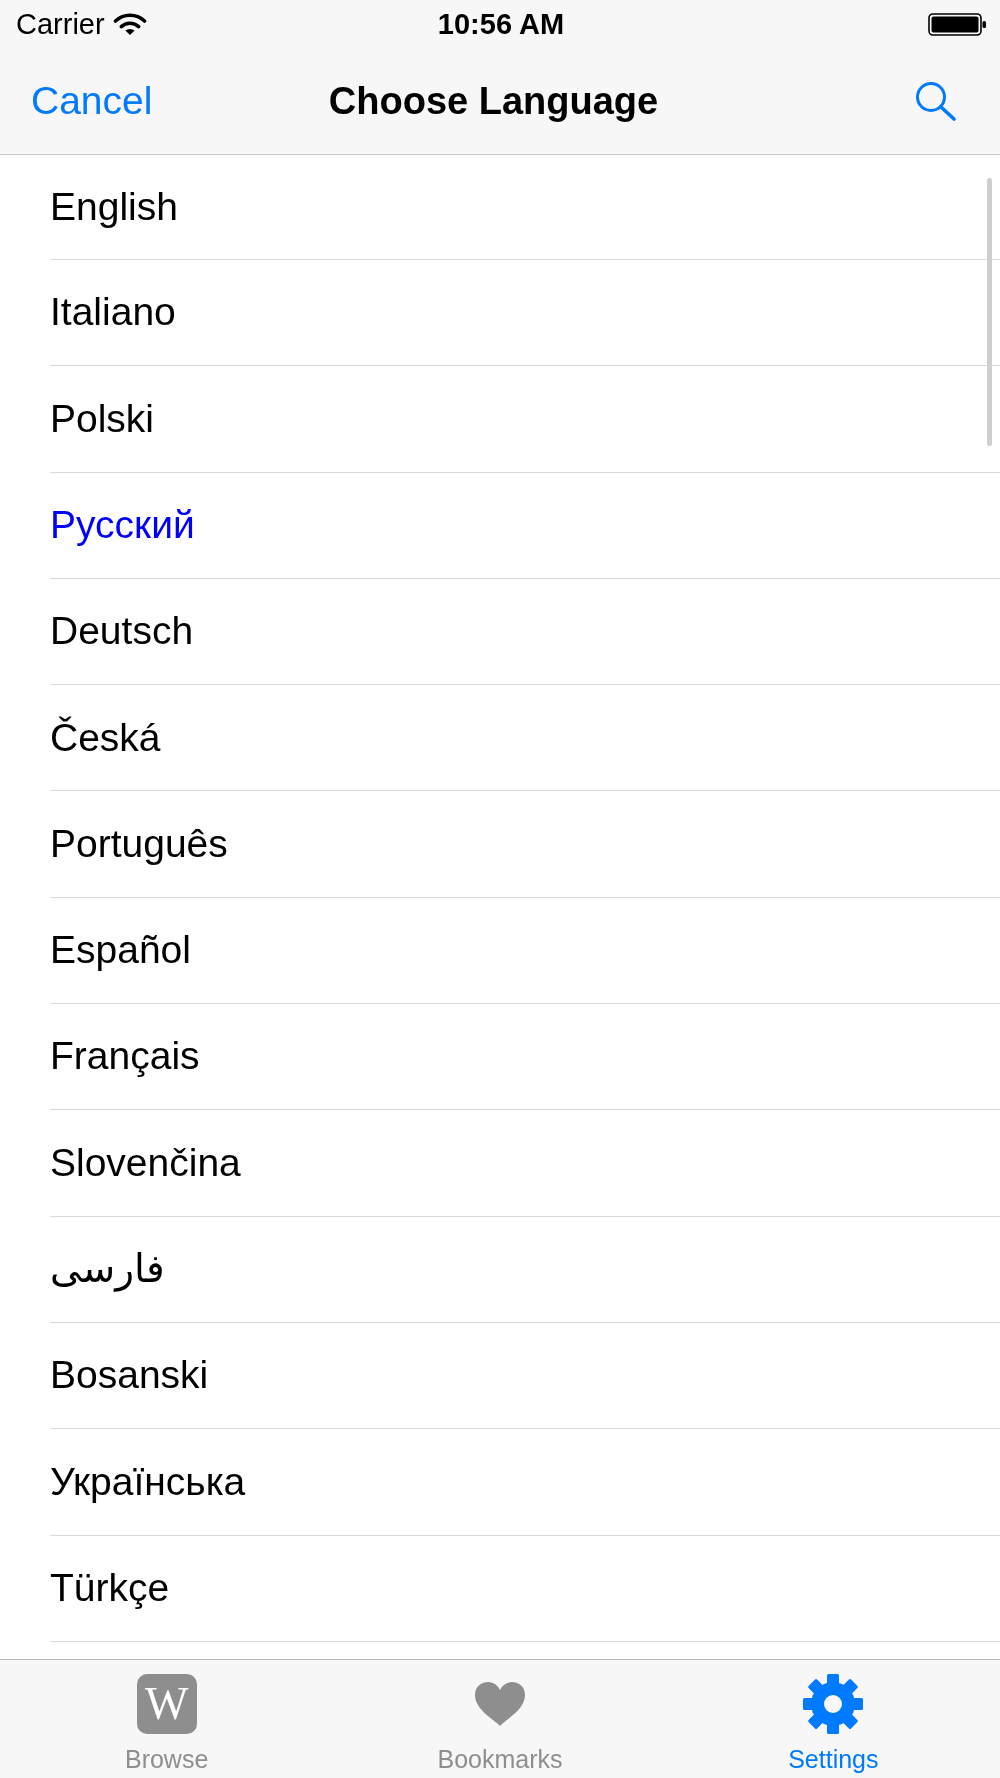  What do you see at coordinates (129, 24) in the screenshot?
I see `wifi-icon` at bounding box center [129, 24].